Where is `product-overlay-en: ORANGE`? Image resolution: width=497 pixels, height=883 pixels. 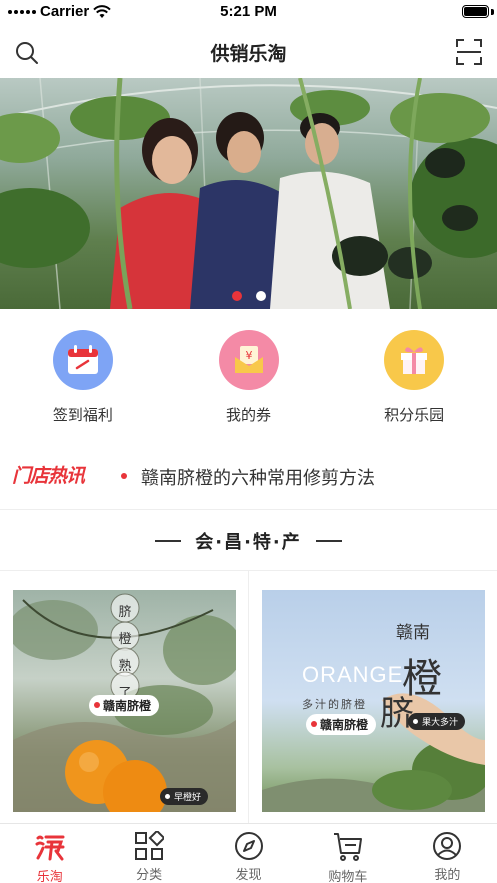 product-overlay-en: ORANGE is located at coordinates (353, 674).